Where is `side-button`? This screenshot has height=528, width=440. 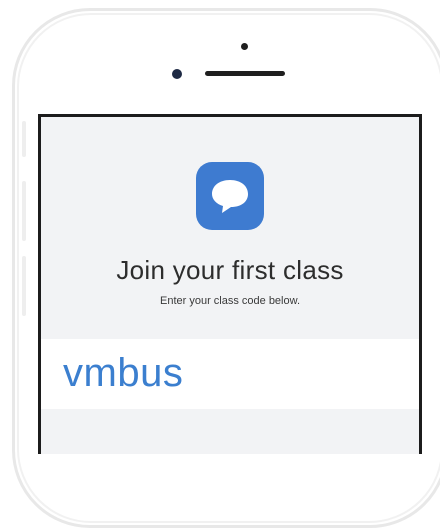
side-button is located at coordinates (24, 139).